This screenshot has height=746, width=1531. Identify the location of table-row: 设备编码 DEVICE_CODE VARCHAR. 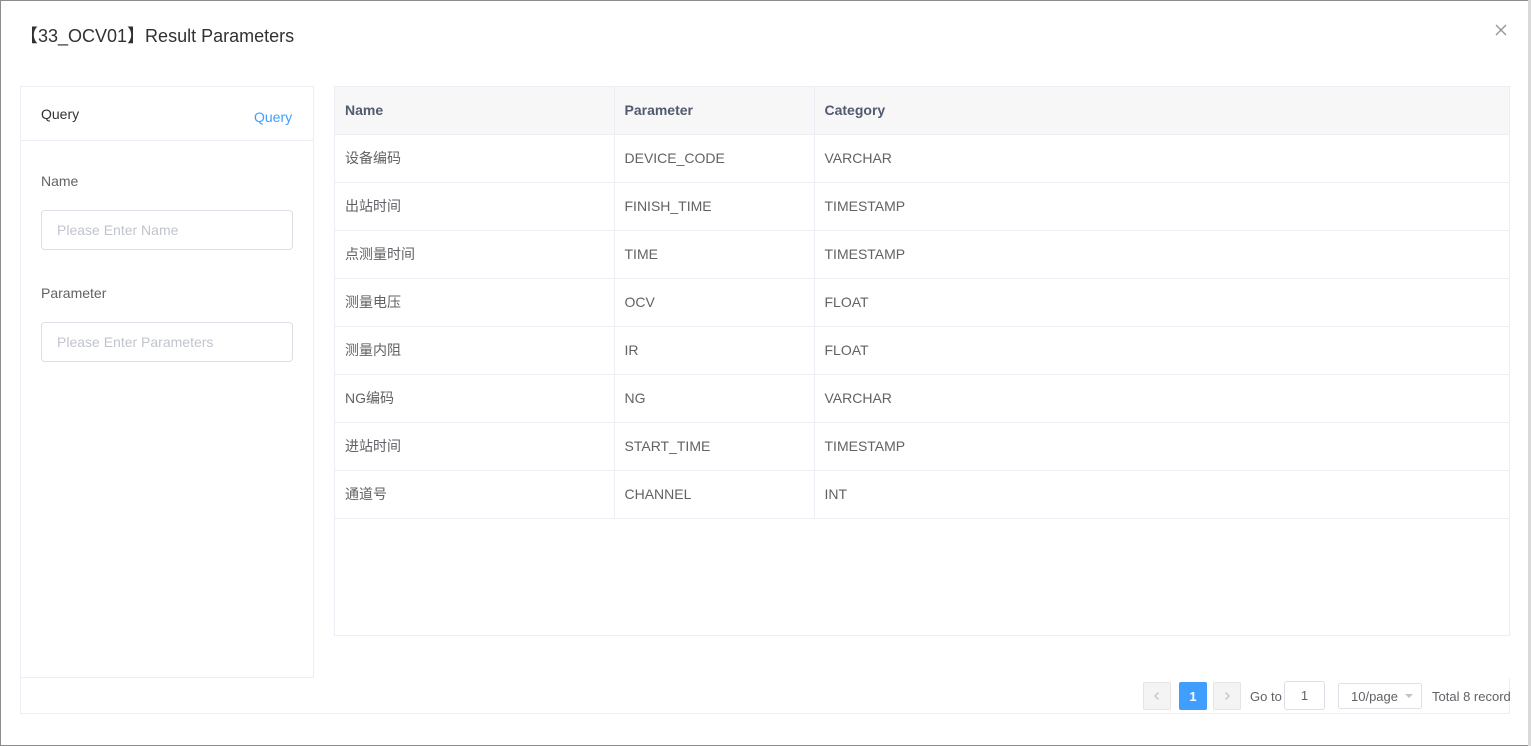
(922, 158).